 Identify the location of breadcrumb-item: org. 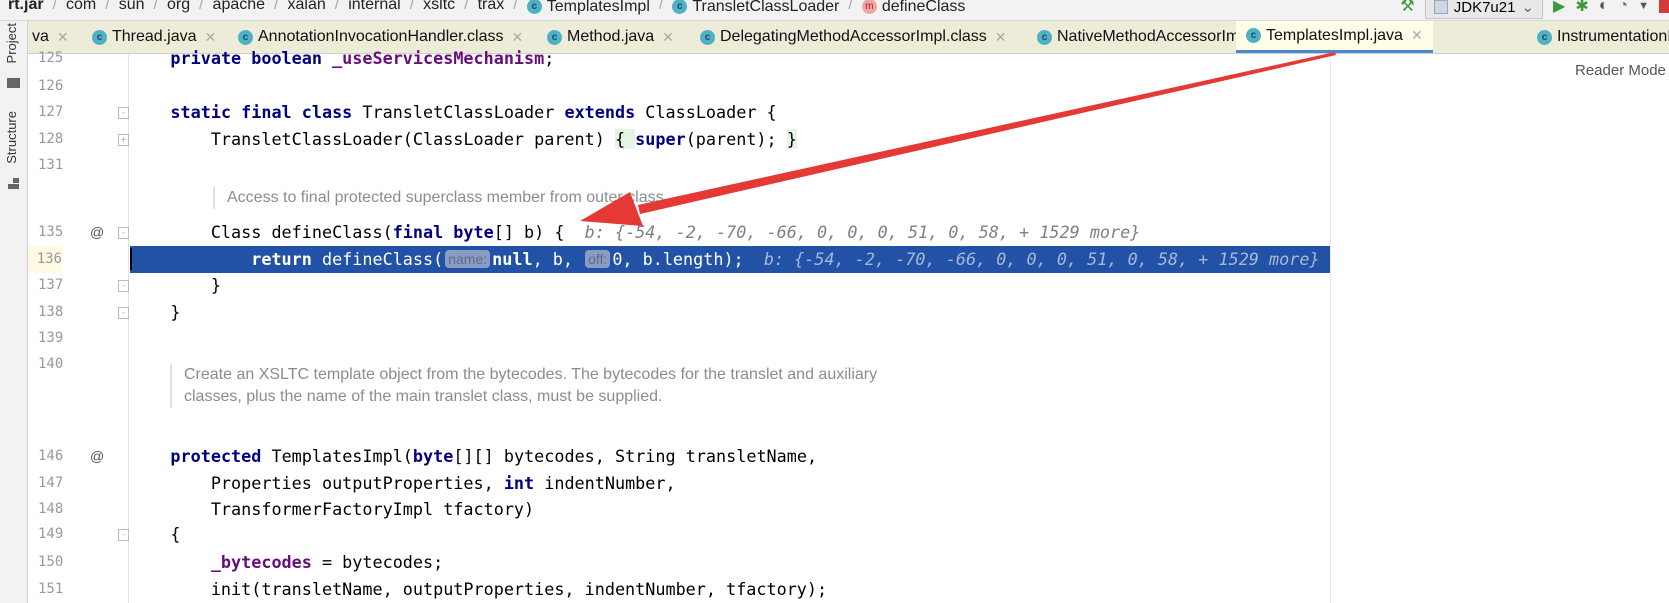
(178, 7).